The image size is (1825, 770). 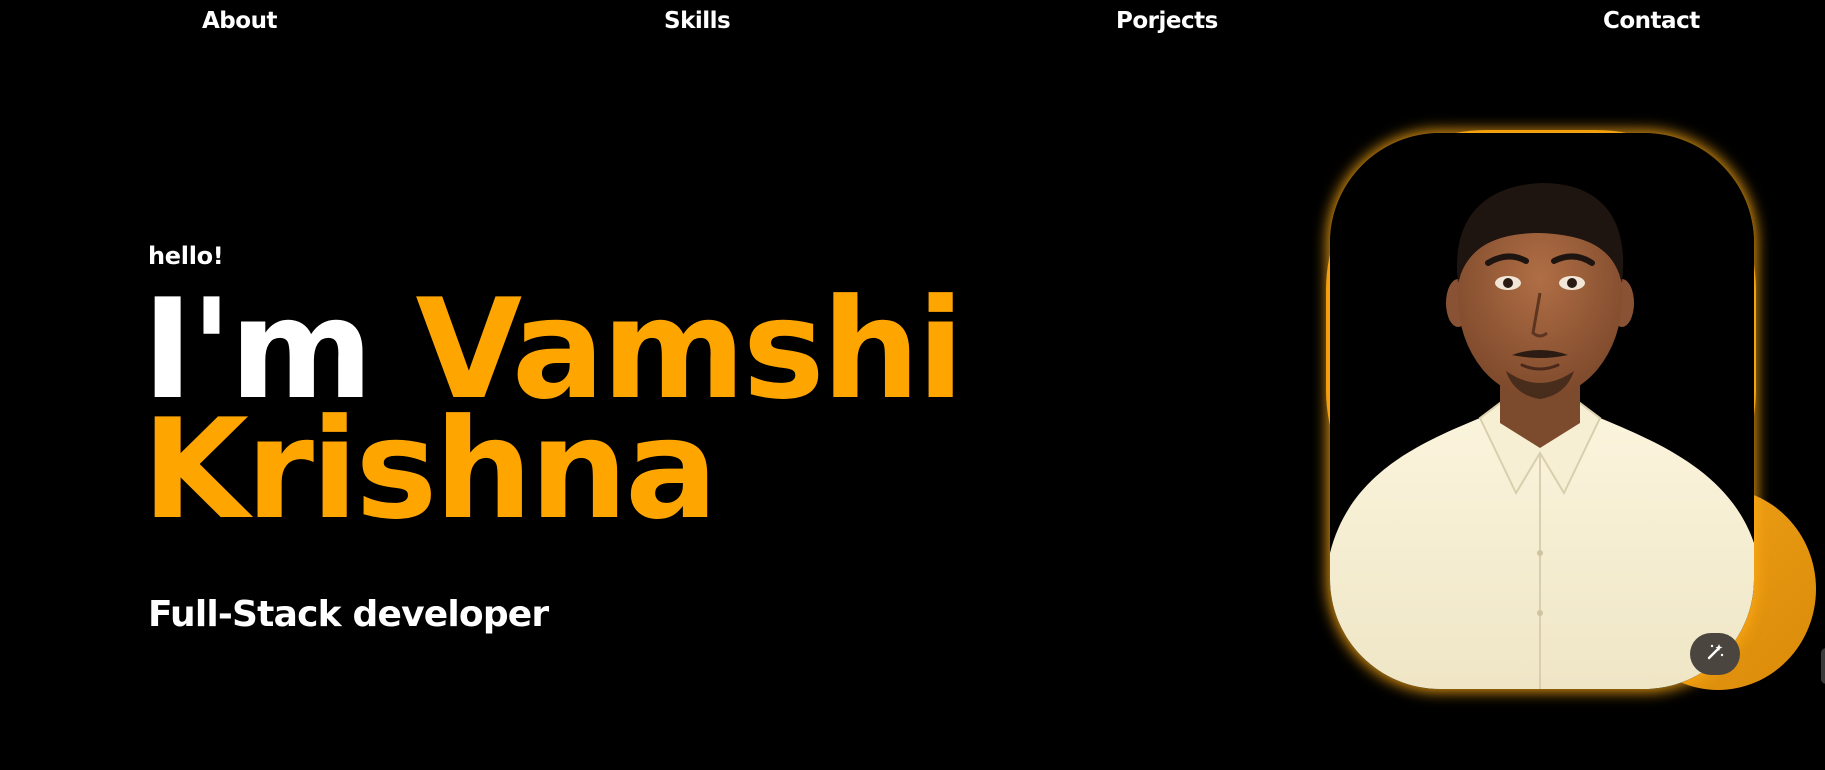 I want to click on magic-wand-icon, so click(x=1715, y=654).